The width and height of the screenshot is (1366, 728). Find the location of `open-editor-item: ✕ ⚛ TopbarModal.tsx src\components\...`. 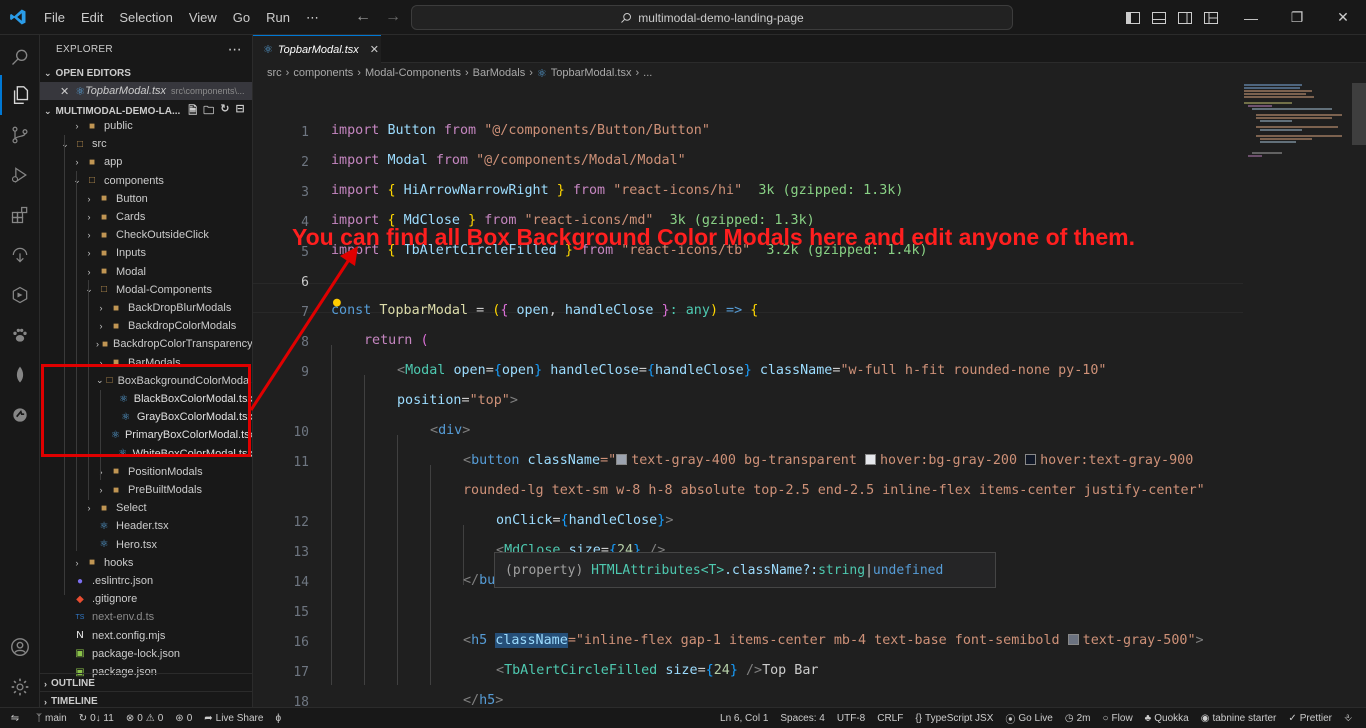

open-editor-item: ✕ ⚛ TopbarModal.tsx src\components\... is located at coordinates (146, 91).